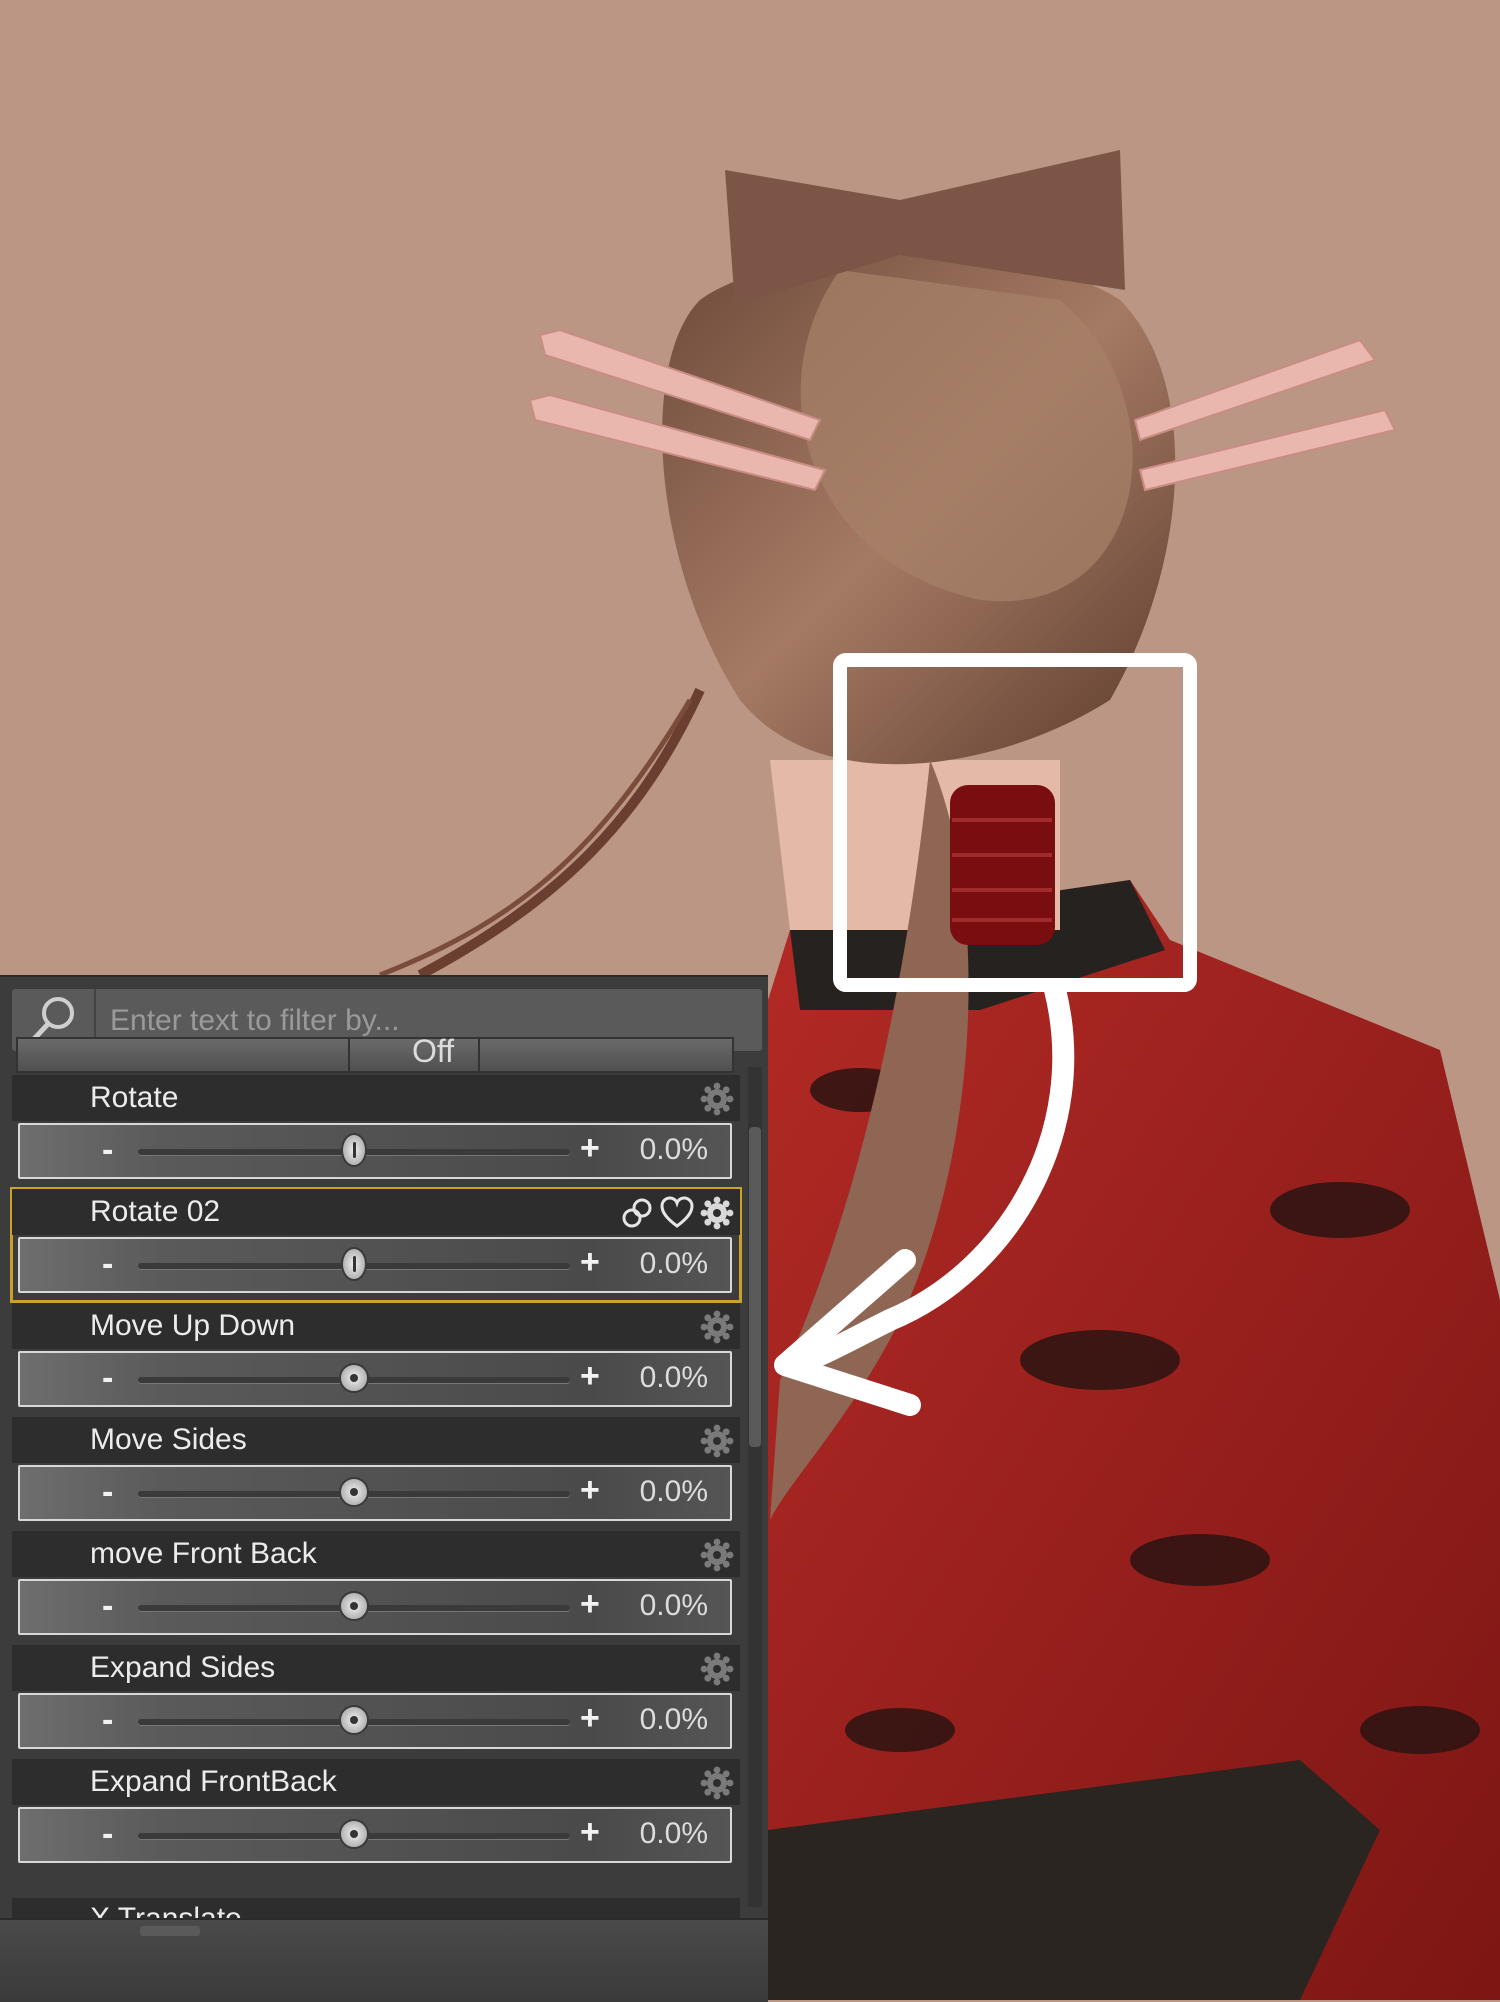 The image size is (1500, 2002). What do you see at coordinates (561, 833) in the screenshot?
I see `hair-strand` at bounding box center [561, 833].